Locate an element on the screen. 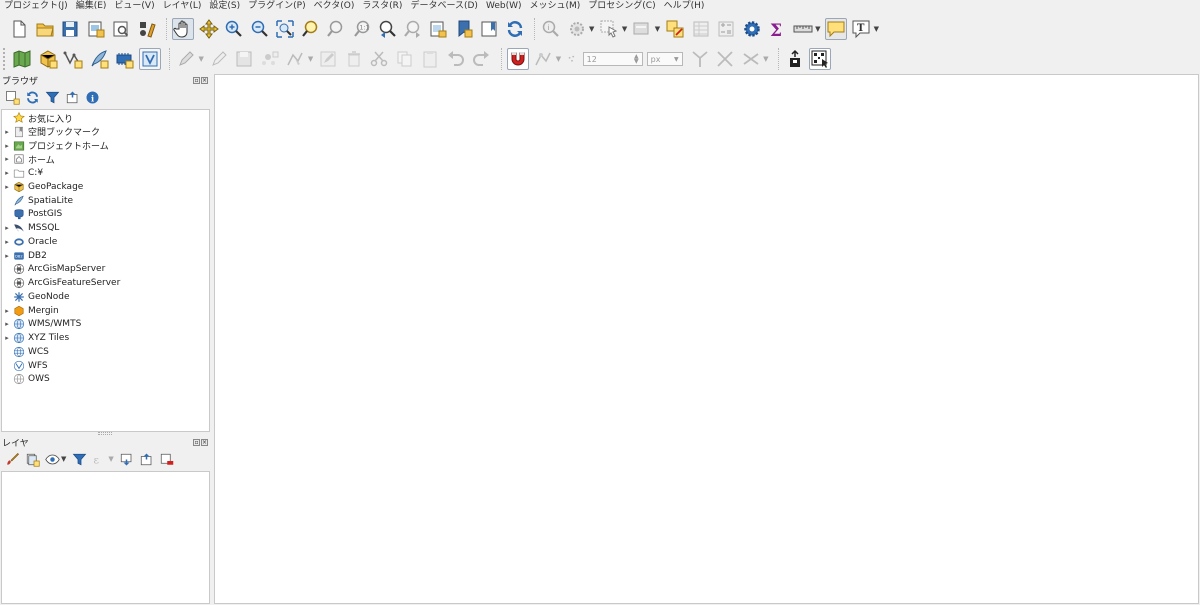  layout-manager-button is located at coordinates (121, 29).